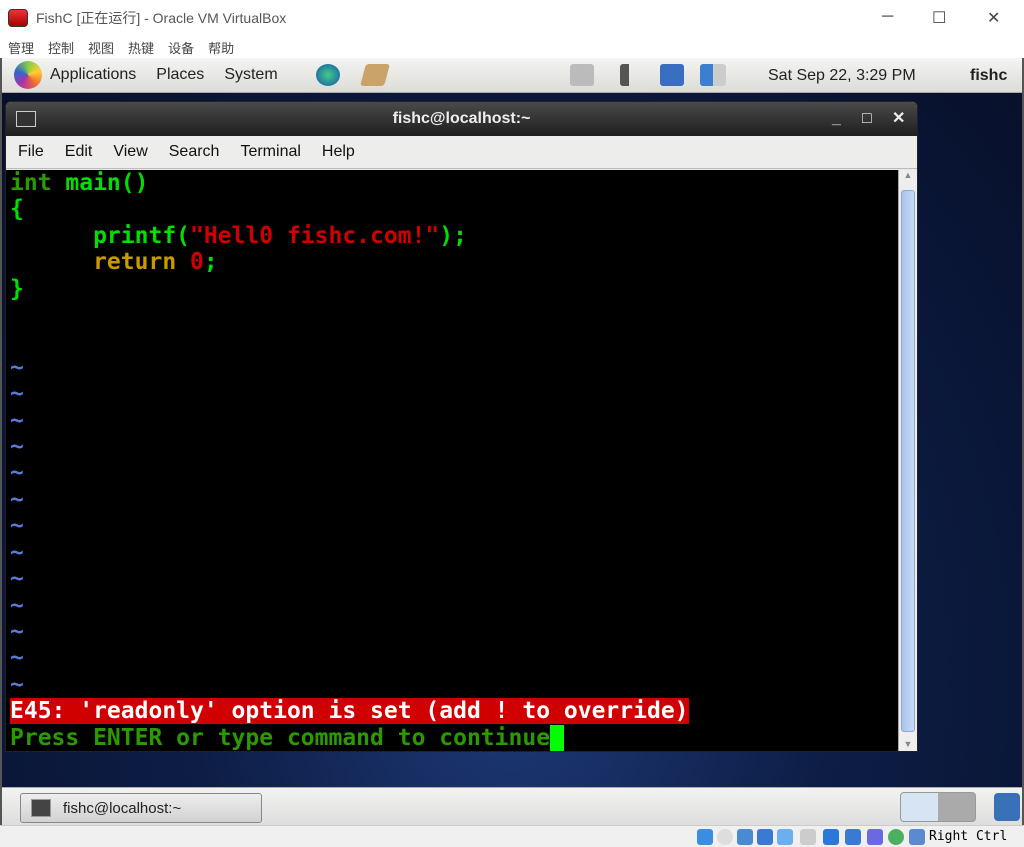  What do you see at coordinates (29, 152) in the screenshot?
I see `menu-file: File` at bounding box center [29, 152].